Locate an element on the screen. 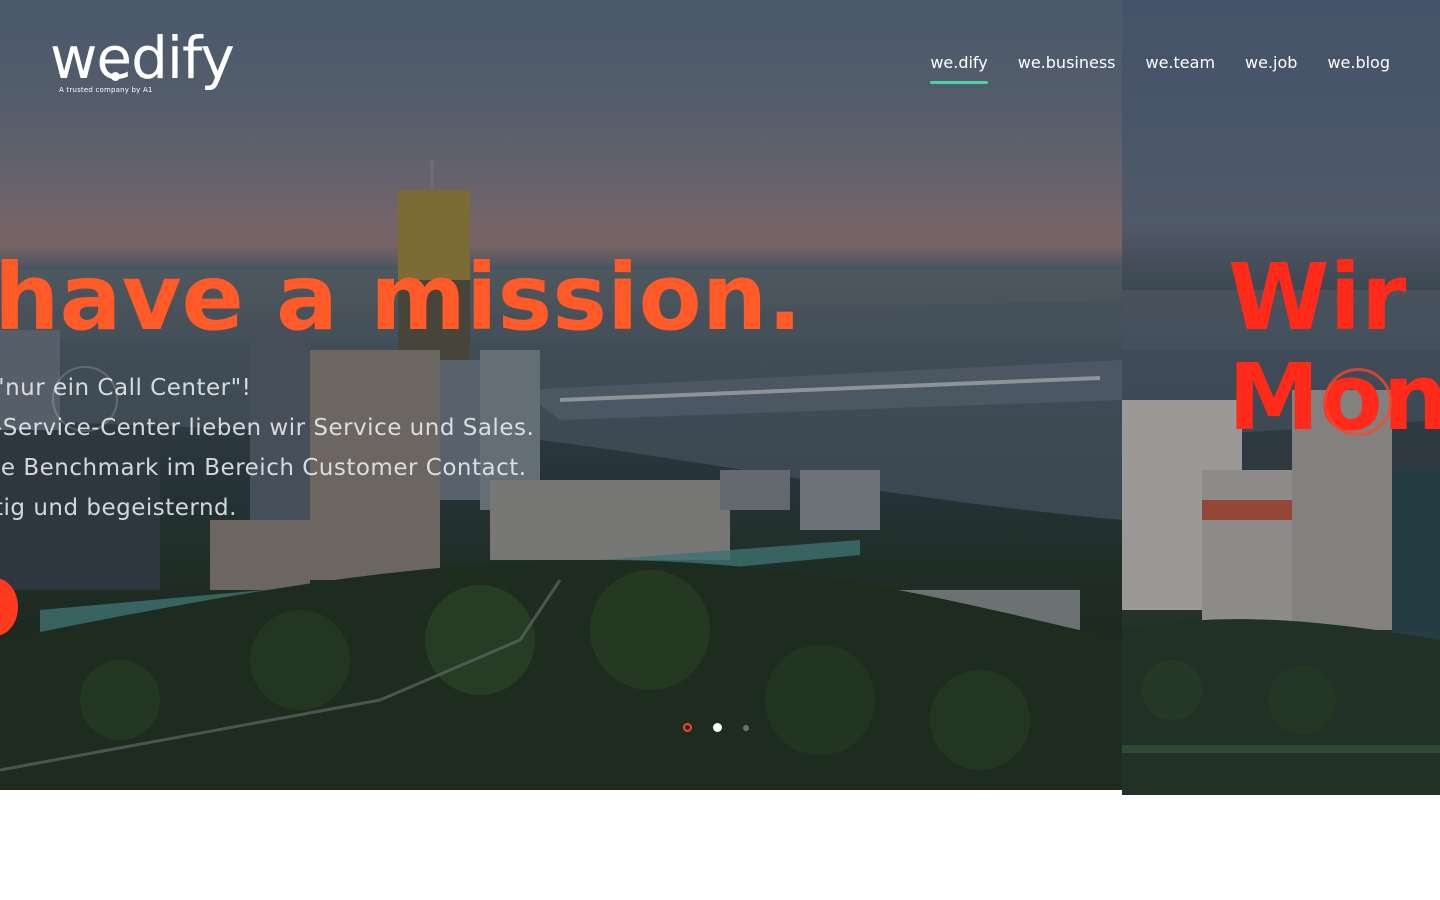  wedify-logo: wedify A trusted company by A1 is located at coordinates (142, 62).